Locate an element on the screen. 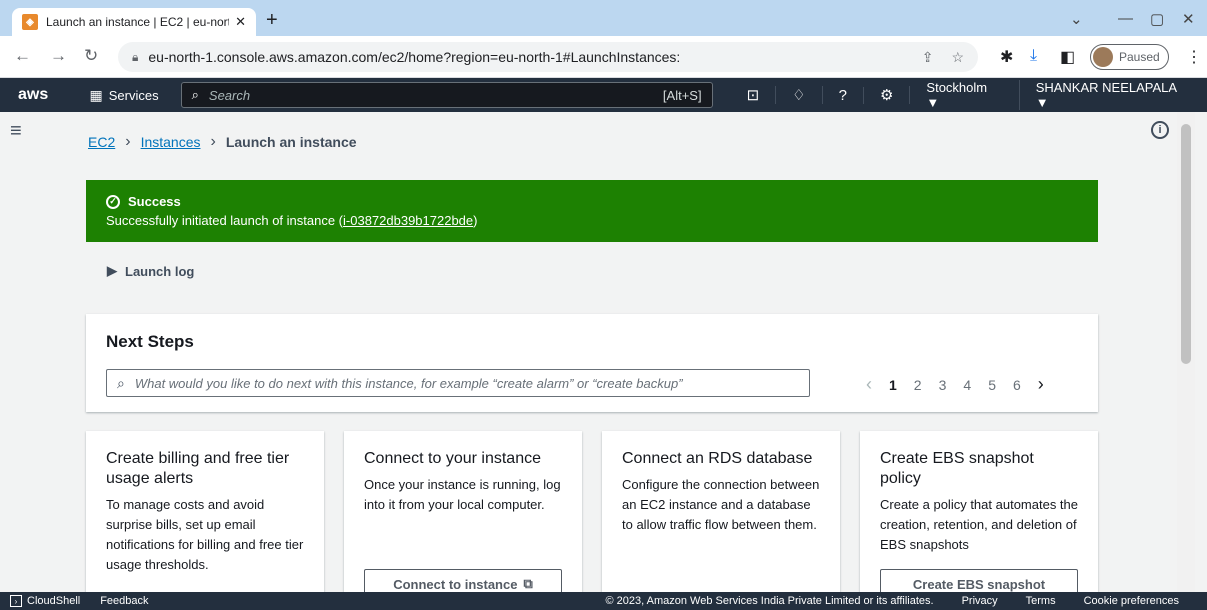 This screenshot has width=1207, height=610. account-menu: SHANKAR NEELAPALA ▼ is located at coordinates (1113, 95).